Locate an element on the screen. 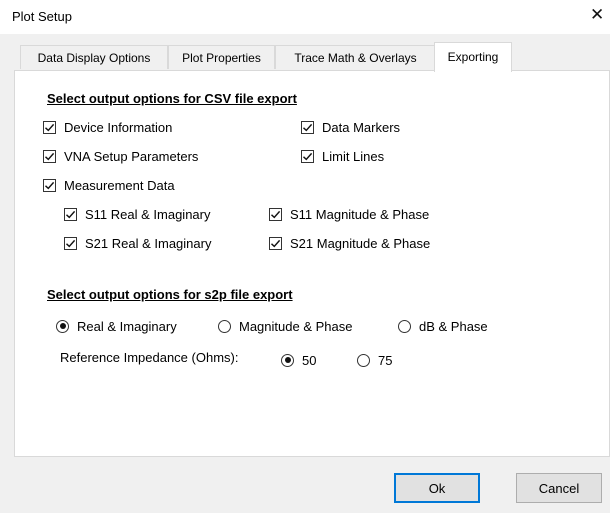 The image size is (610, 513). radio-label: dB & Phase is located at coordinates (453, 326).